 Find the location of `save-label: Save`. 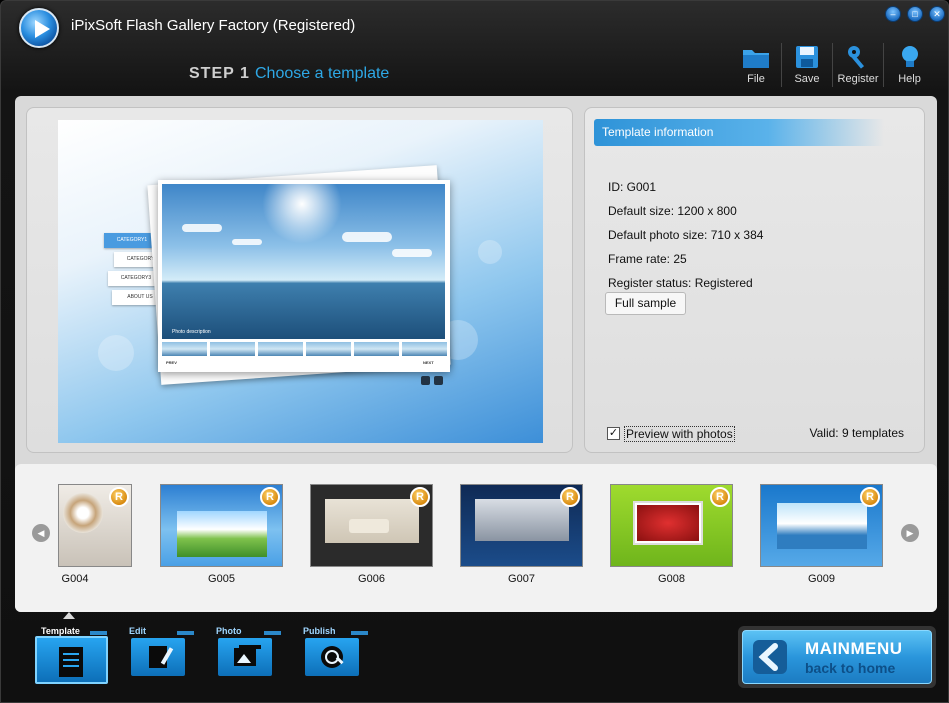

save-label: Save is located at coordinates (807, 79).